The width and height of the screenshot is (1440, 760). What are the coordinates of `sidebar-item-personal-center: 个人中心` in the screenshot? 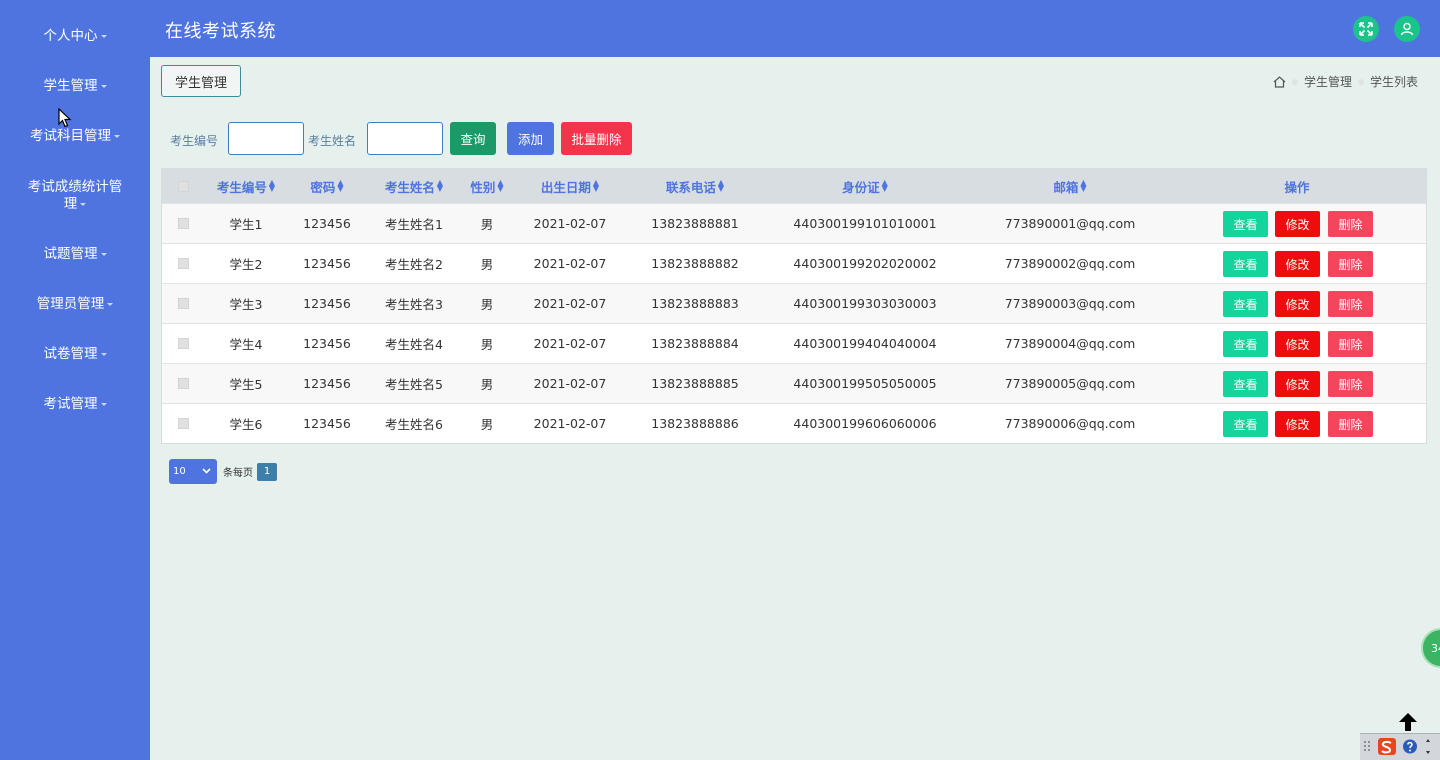 It's located at (75, 36).